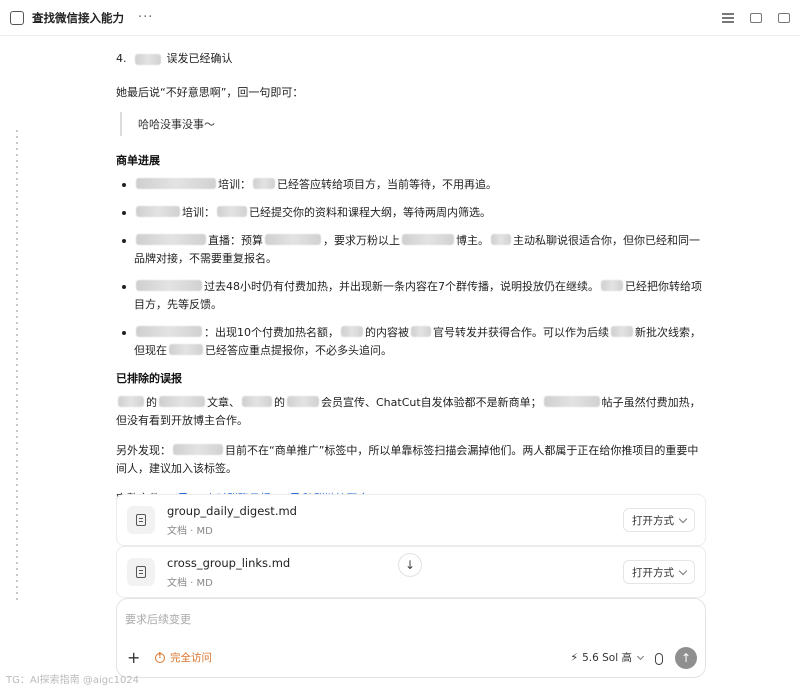  I want to click on watermark: TG：AI探索指南 @aigc1024, so click(73, 680).